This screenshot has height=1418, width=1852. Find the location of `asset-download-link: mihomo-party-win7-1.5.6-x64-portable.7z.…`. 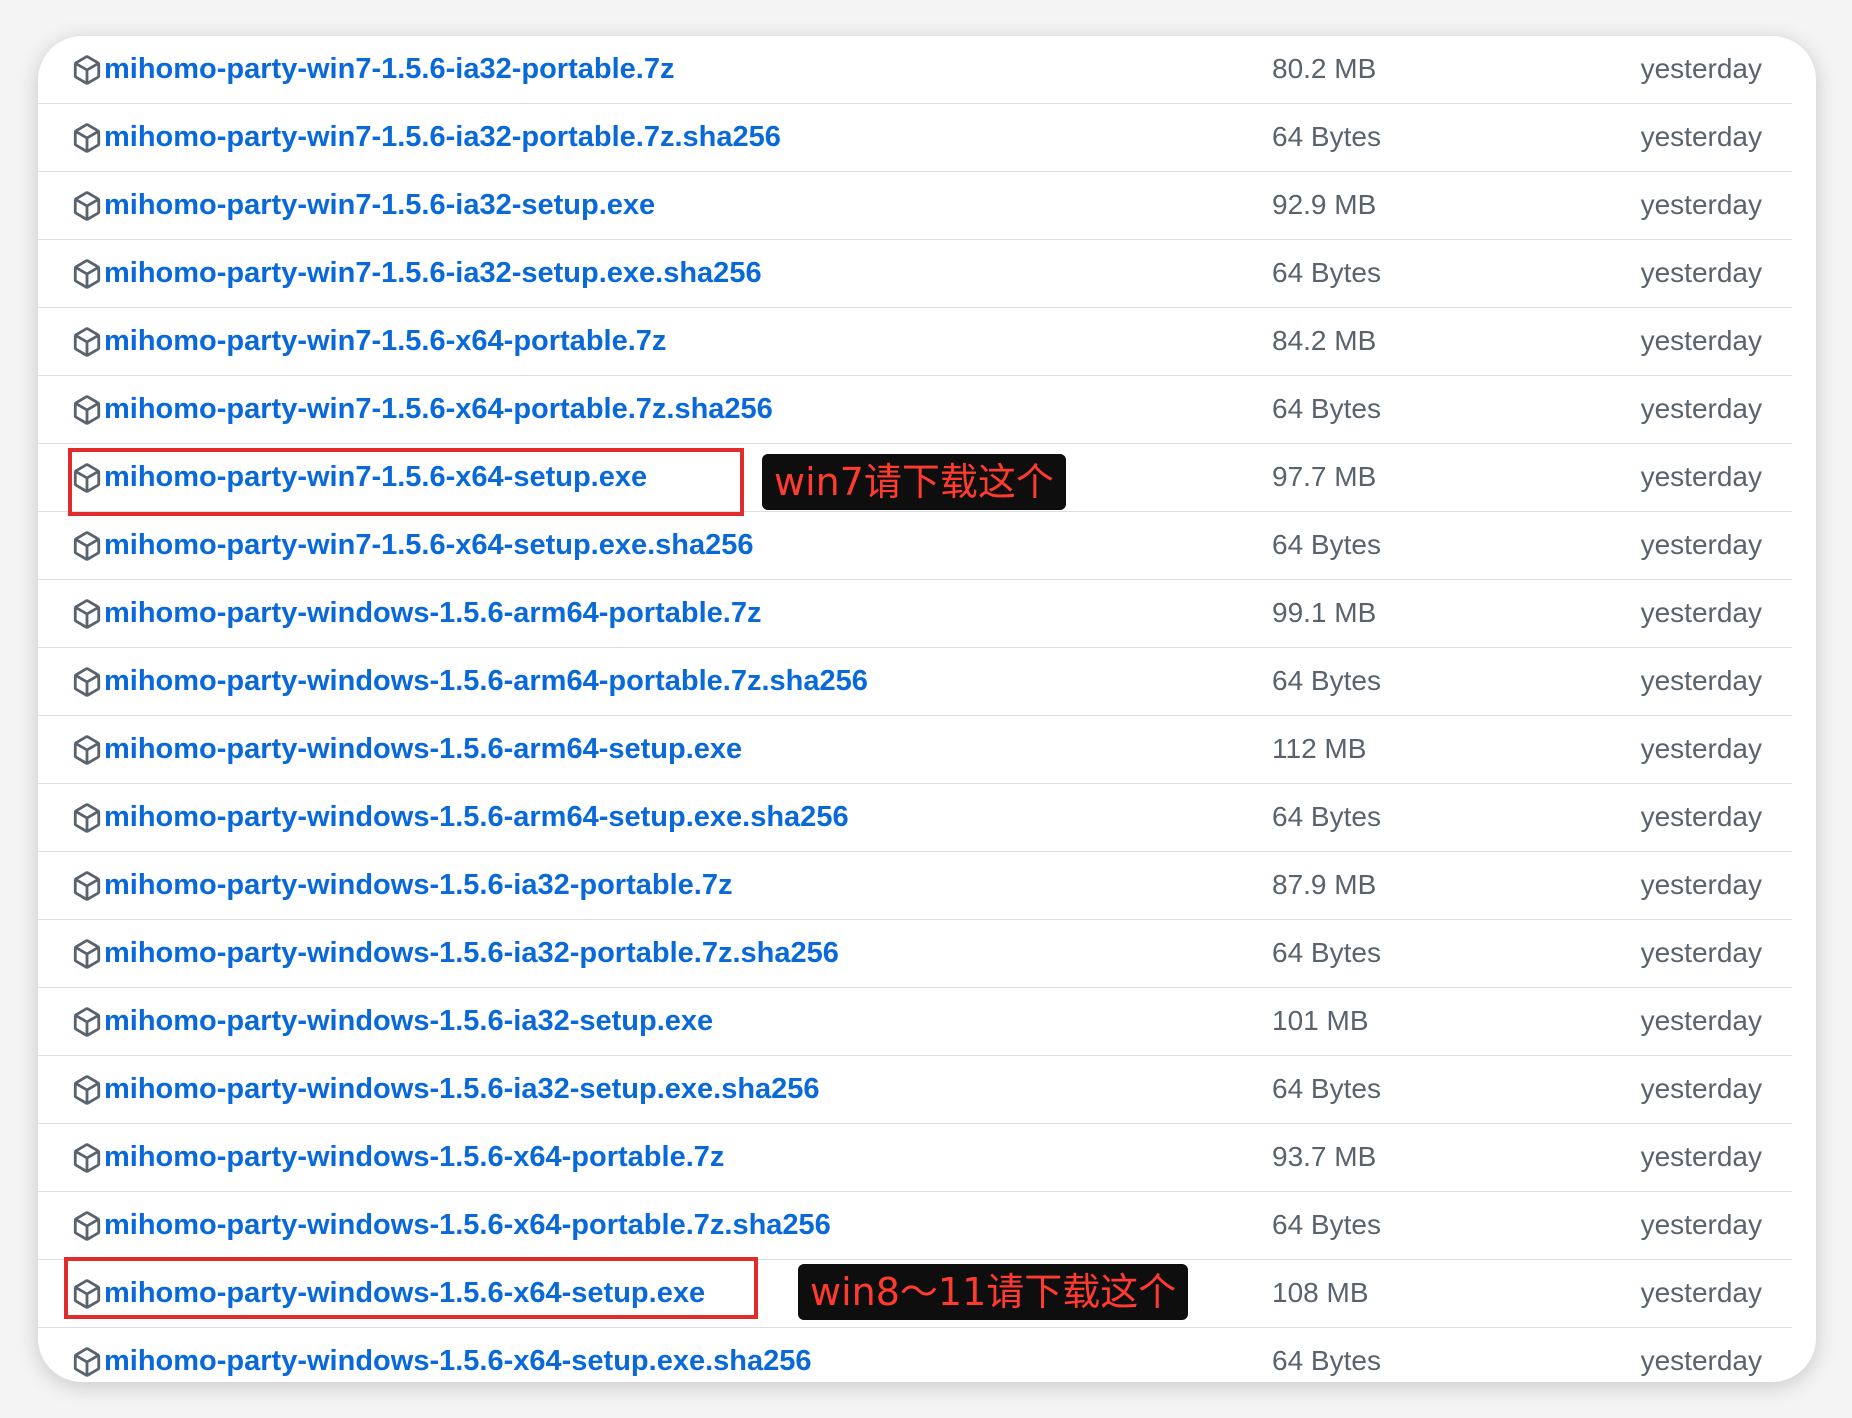

asset-download-link: mihomo-party-win7-1.5.6-x64-portable.7z.… is located at coordinates (438, 409).